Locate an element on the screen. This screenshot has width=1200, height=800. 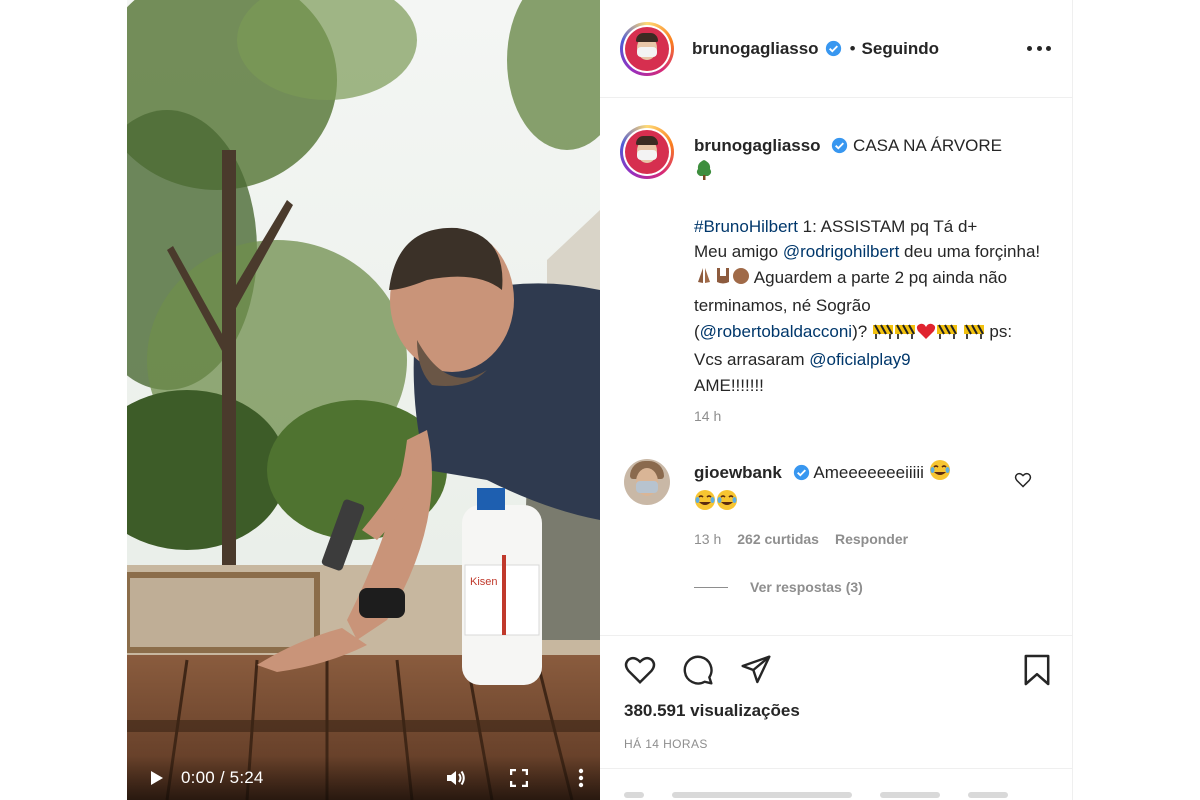
action-icons is located at coordinates (698, 670).